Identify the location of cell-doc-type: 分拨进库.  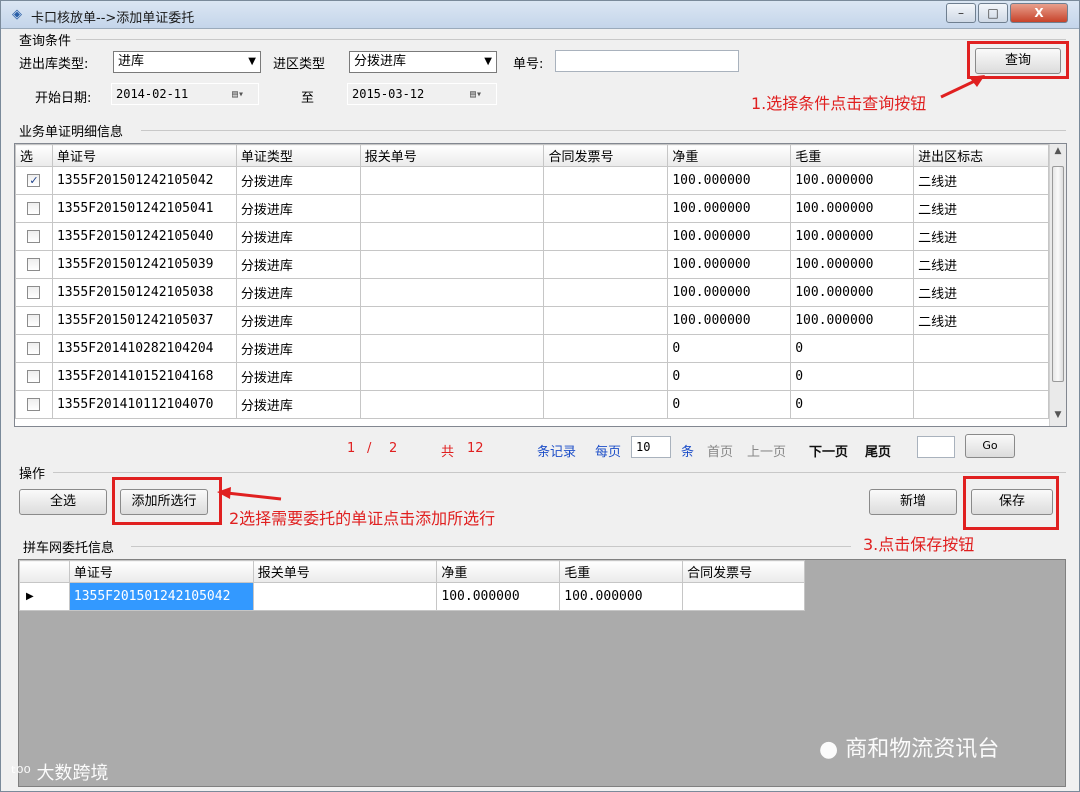
(298, 348).